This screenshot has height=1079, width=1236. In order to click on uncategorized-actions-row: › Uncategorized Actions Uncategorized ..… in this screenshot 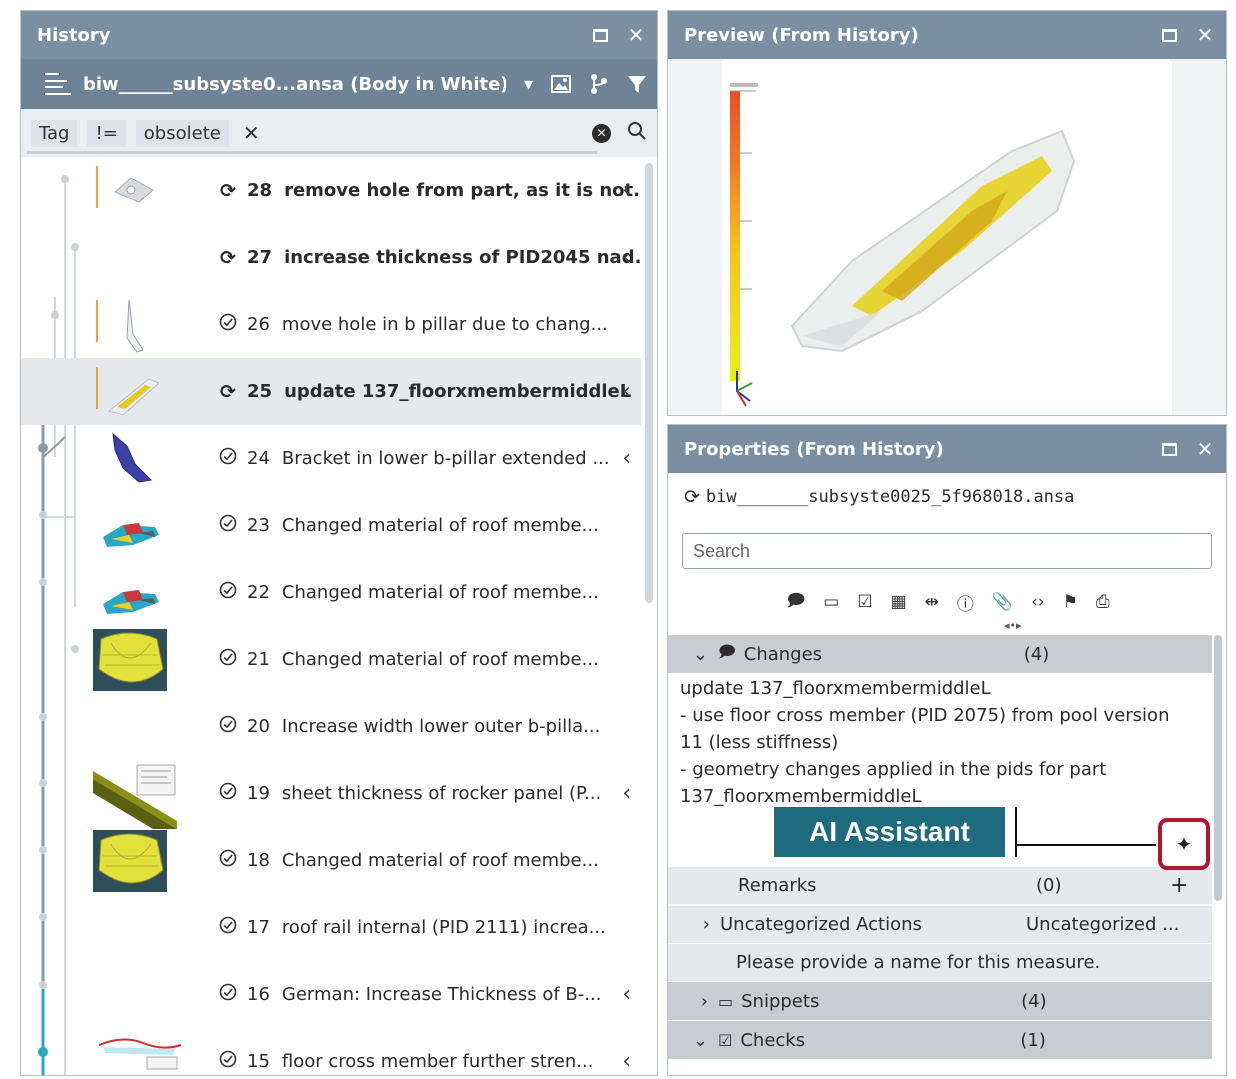, I will do `click(940, 924)`.